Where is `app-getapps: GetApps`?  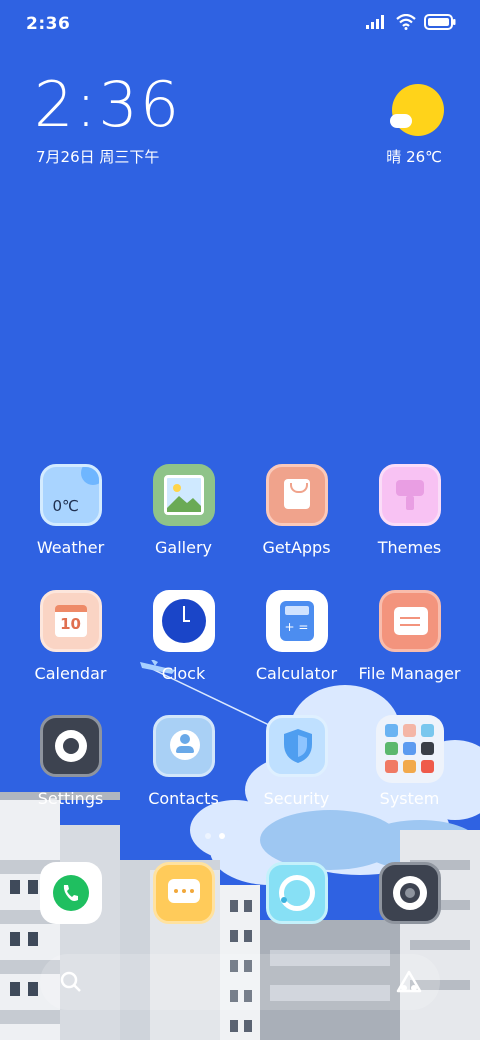 app-getapps: GetApps is located at coordinates (296, 510).